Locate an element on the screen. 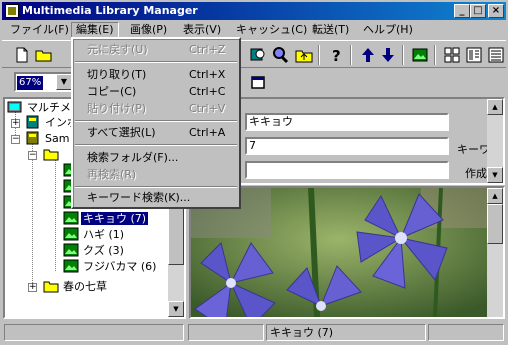  menu-item-copy: コピー(C) Ctrl+C is located at coordinates (156, 91).